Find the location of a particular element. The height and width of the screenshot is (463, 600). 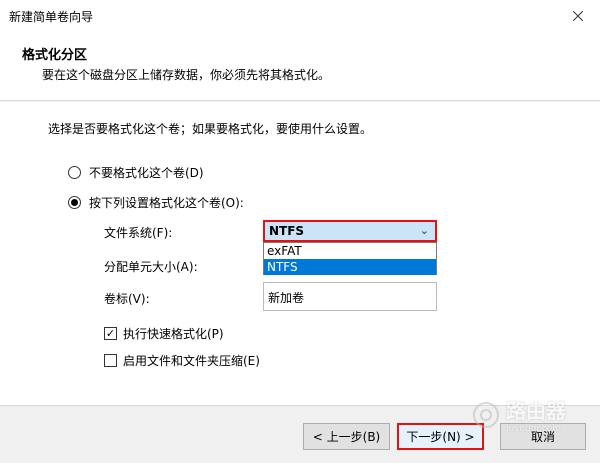

radio-label: 按下列设置格式化这个卷(O): is located at coordinates (166, 203).